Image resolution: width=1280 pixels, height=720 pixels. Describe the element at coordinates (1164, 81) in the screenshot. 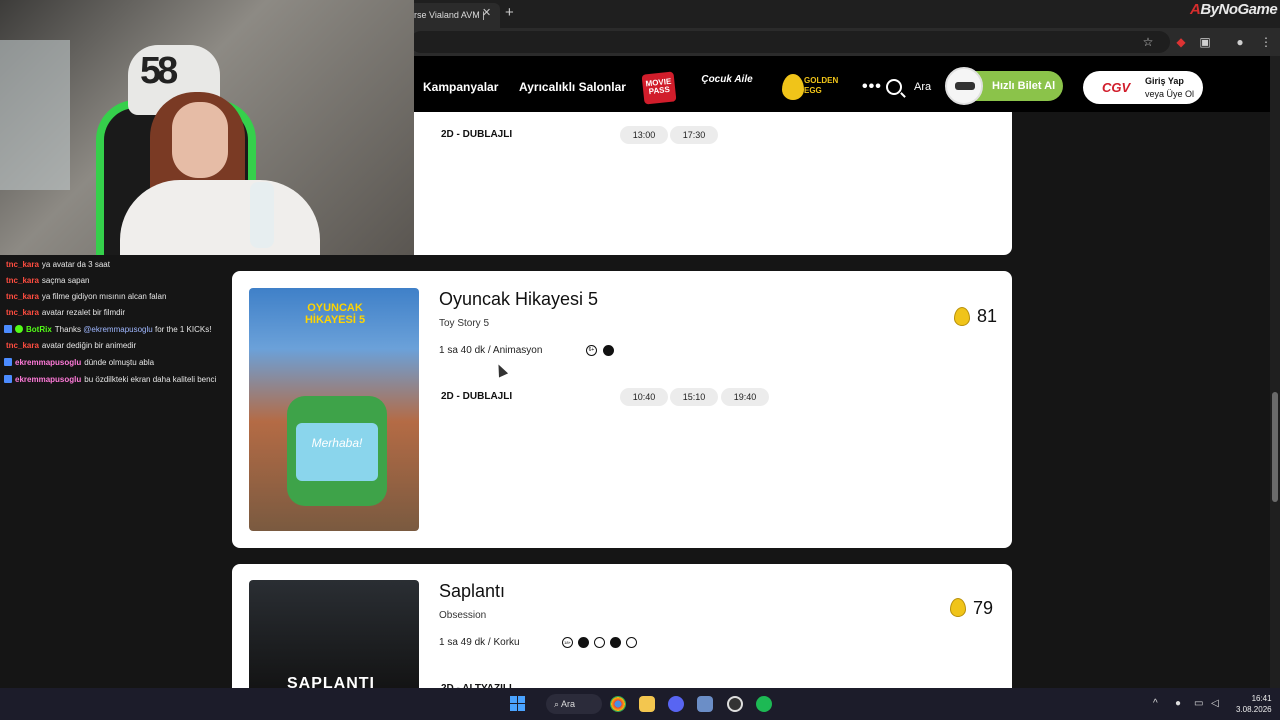

I see `login-label: Giriş Yap` at that location.